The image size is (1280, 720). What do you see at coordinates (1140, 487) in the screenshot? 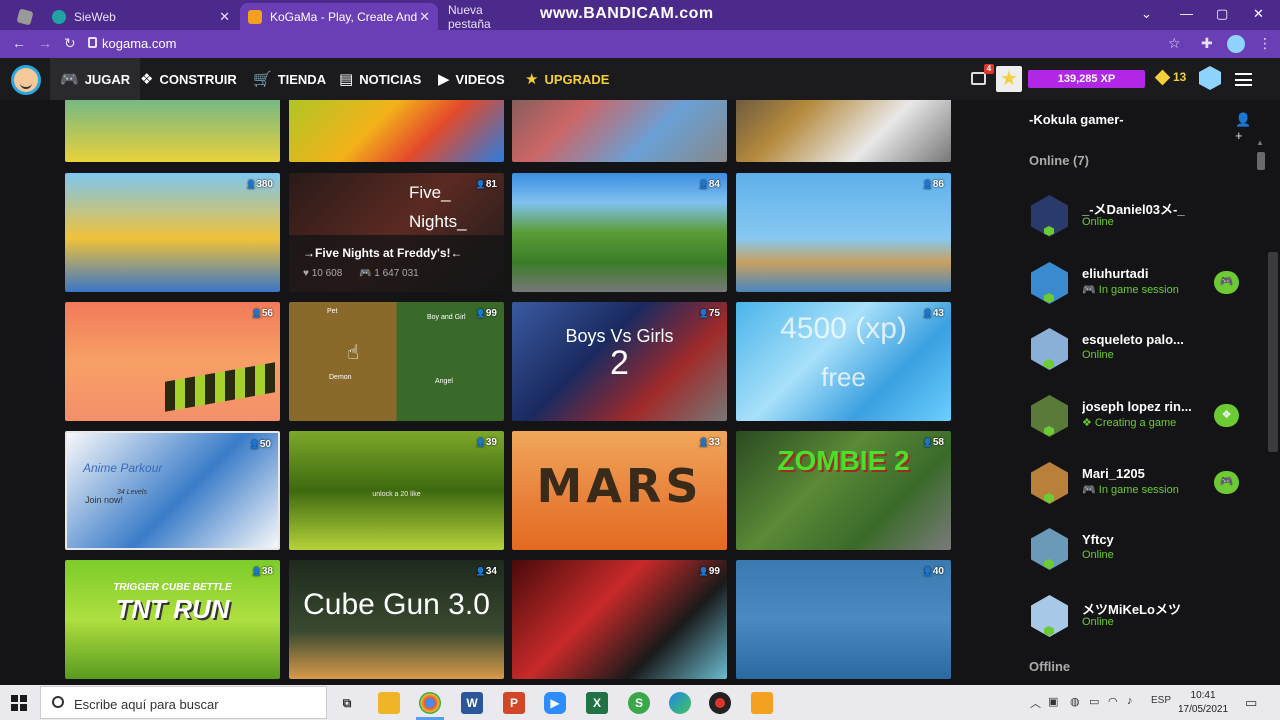
I see `friend-item: Mari_1205 🎮 In game session 🎮` at bounding box center [1140, 487].